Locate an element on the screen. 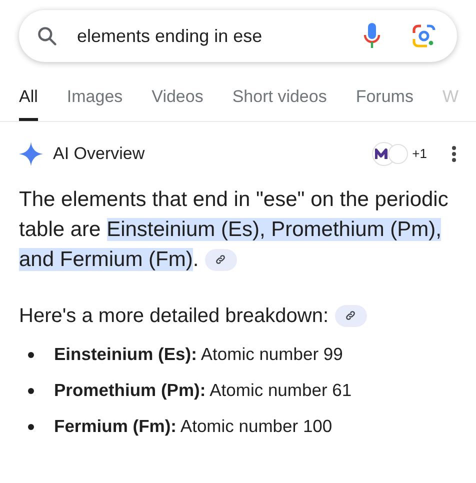 This screenshot has height=483, width=476. source-chip: +1 is located at coordinates (399, 154).